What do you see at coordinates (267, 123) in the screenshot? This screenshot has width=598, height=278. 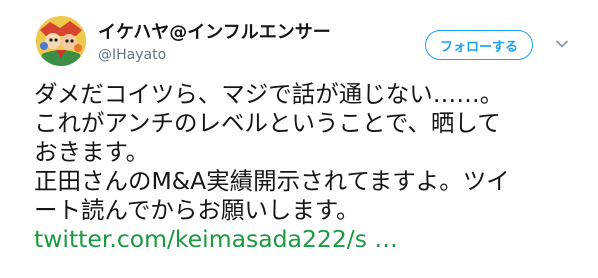 I see `tweet-line: これがアンチのレベルということで、晒して` at bounding box center [267, 123].